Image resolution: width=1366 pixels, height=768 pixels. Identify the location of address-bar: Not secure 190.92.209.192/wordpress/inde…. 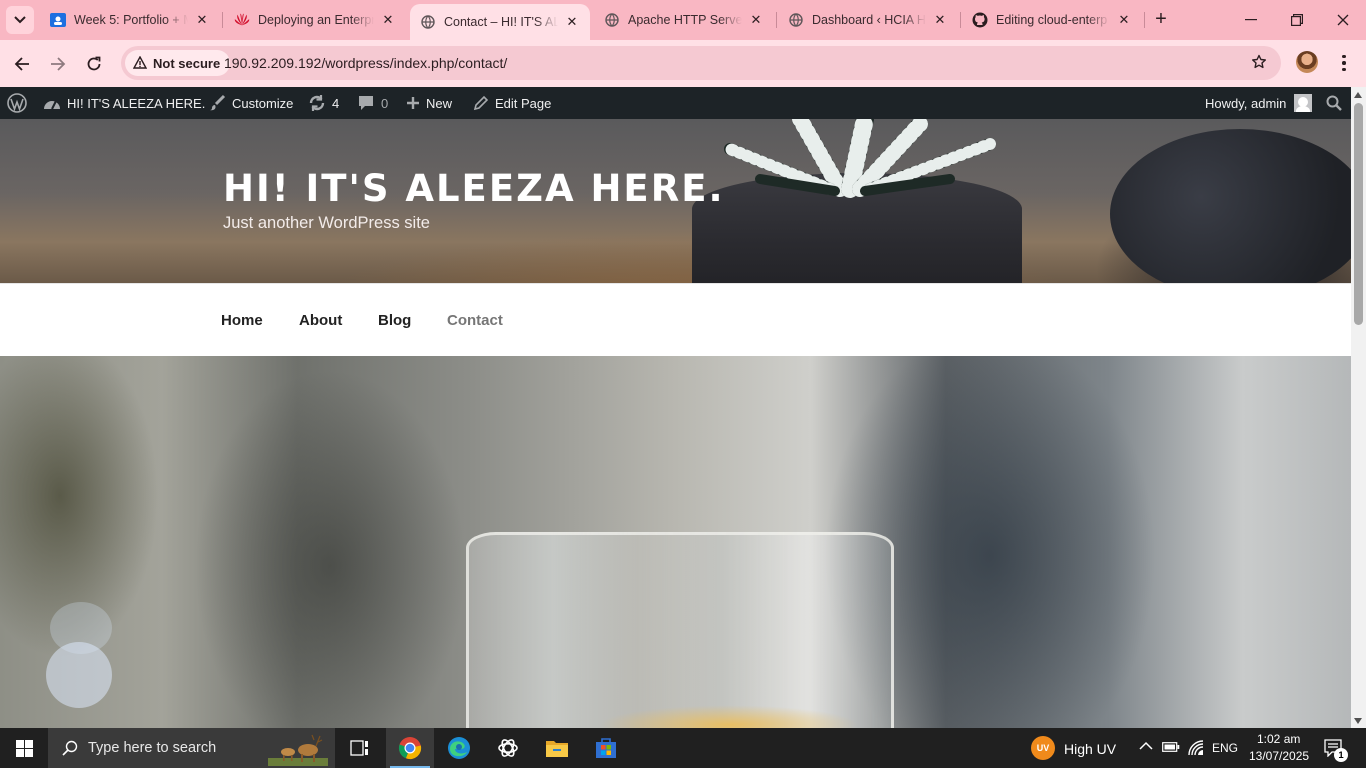
(701, 63).